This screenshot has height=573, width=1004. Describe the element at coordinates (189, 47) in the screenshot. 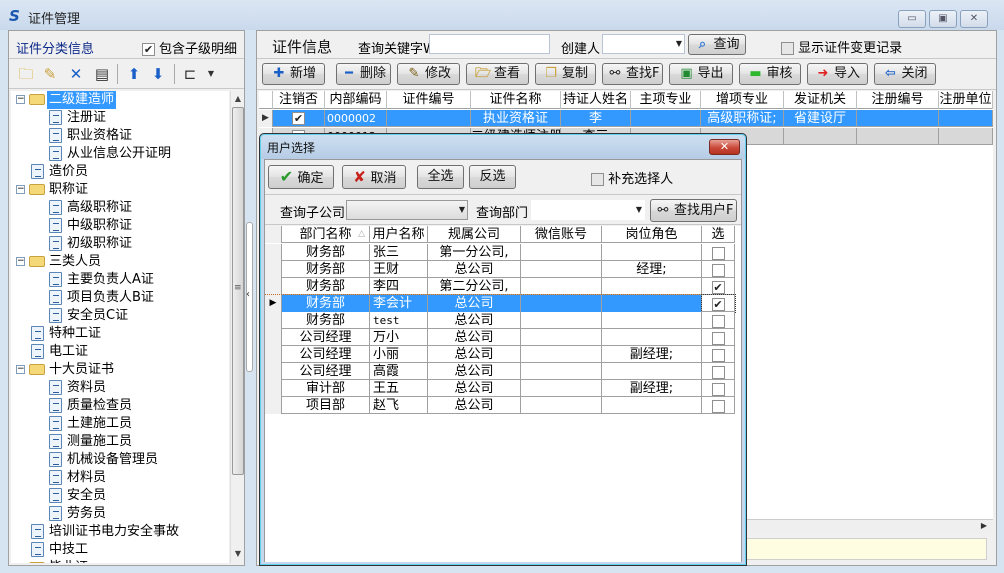

I see `include-children-checkbox: 包含子级明细` at that location.